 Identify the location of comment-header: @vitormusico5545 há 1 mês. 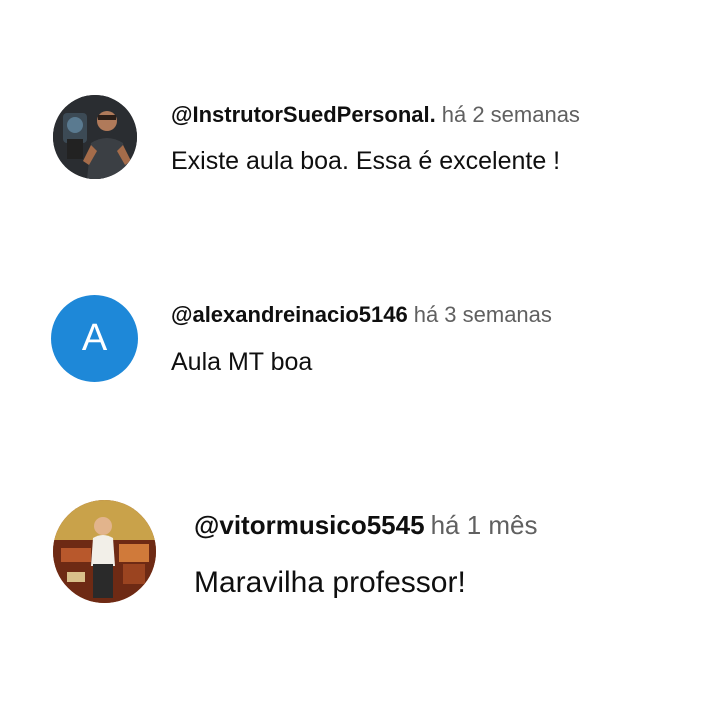
(366, 525).